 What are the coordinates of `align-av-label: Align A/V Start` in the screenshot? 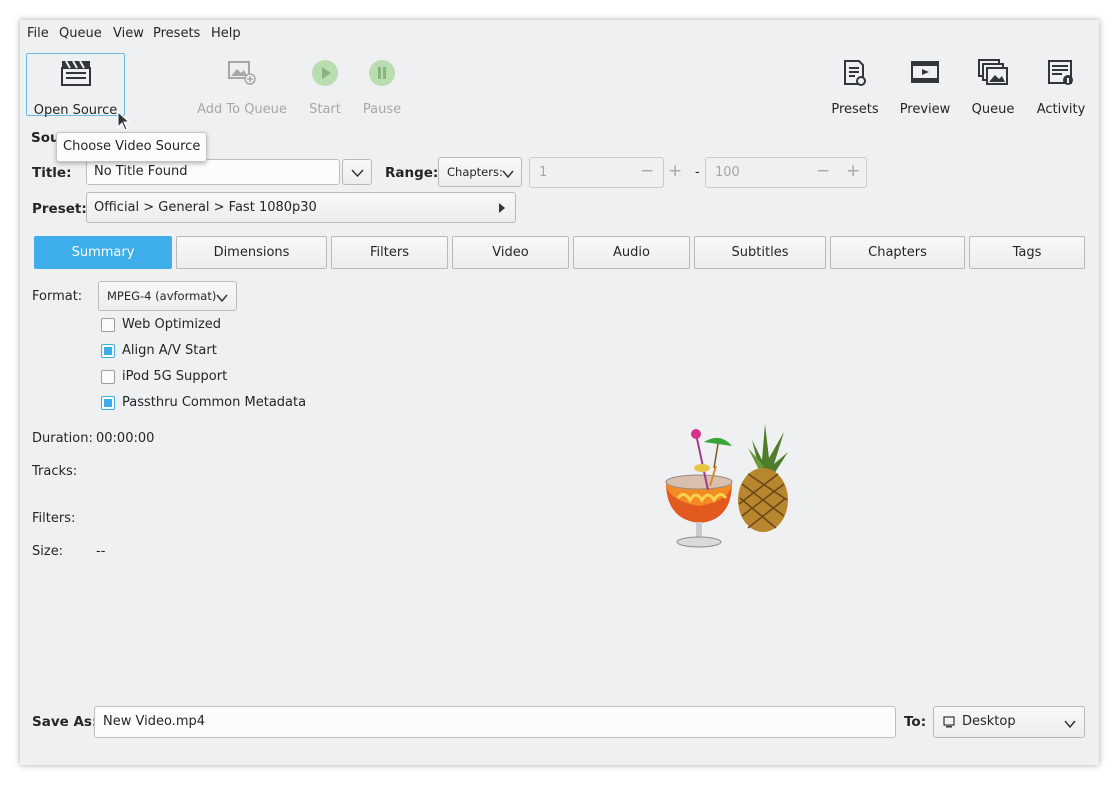 It's located at (169, 350).